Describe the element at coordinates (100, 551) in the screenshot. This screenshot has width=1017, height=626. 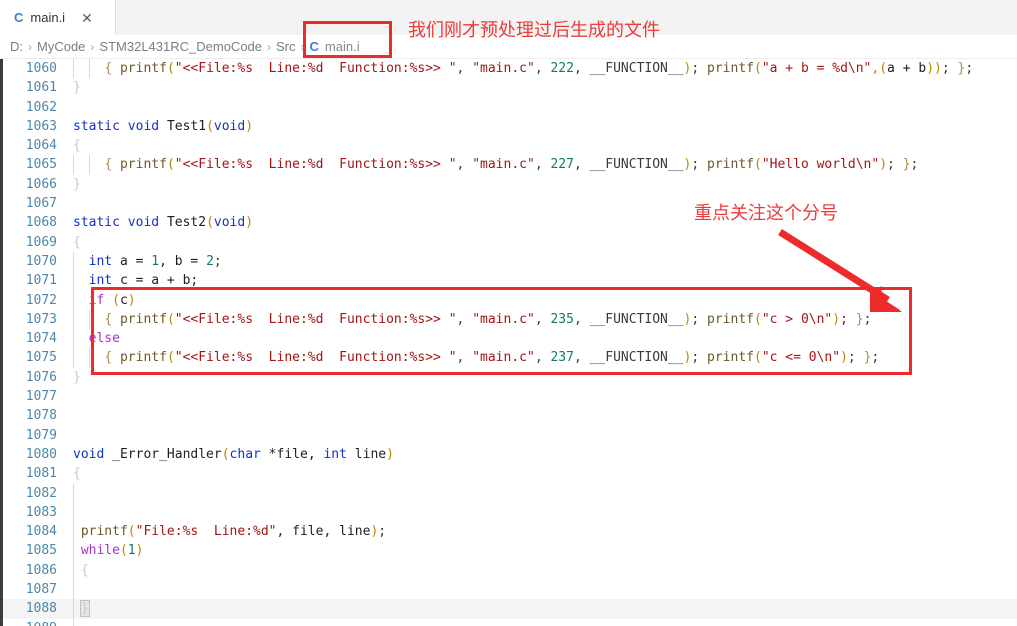
I see `code-token: while` at that location.